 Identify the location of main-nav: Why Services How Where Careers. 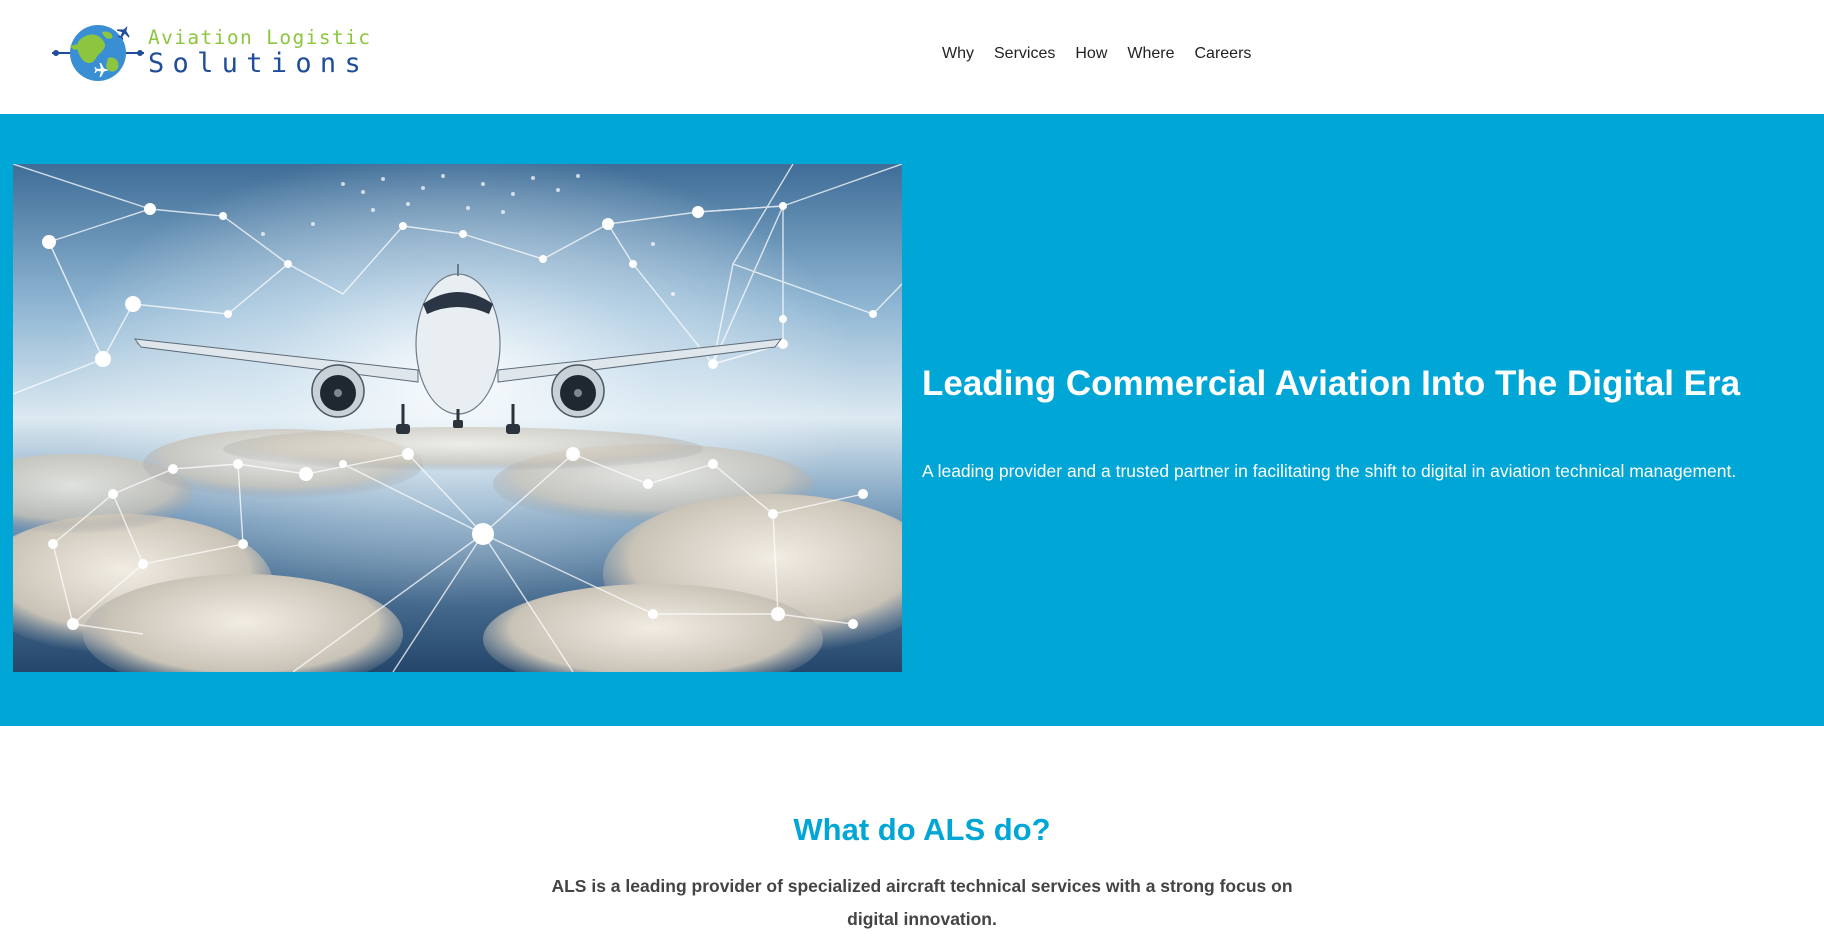
(1096, 54).